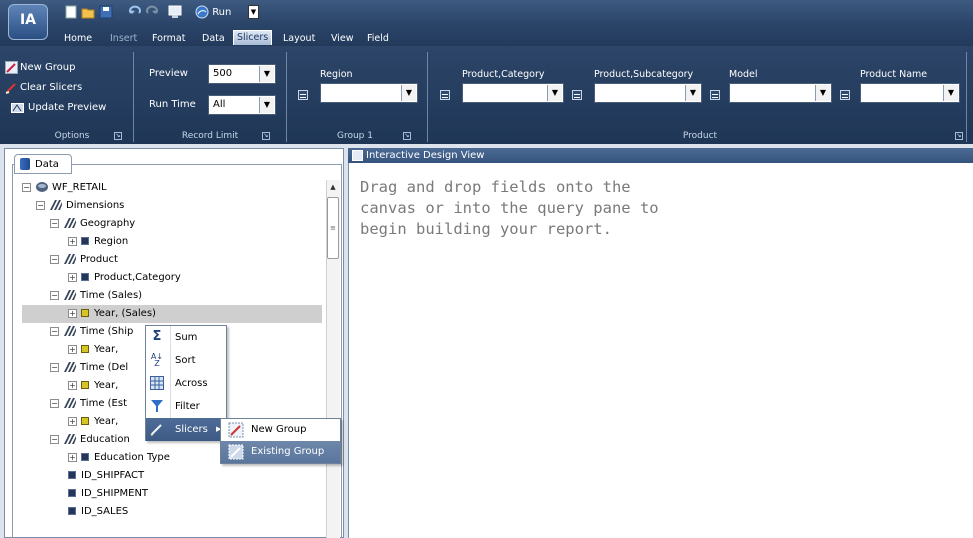  What do you see at coordinates (28, 22) in the screenshot?
I see `app-logo: IA` at bounding box center [28, 22].